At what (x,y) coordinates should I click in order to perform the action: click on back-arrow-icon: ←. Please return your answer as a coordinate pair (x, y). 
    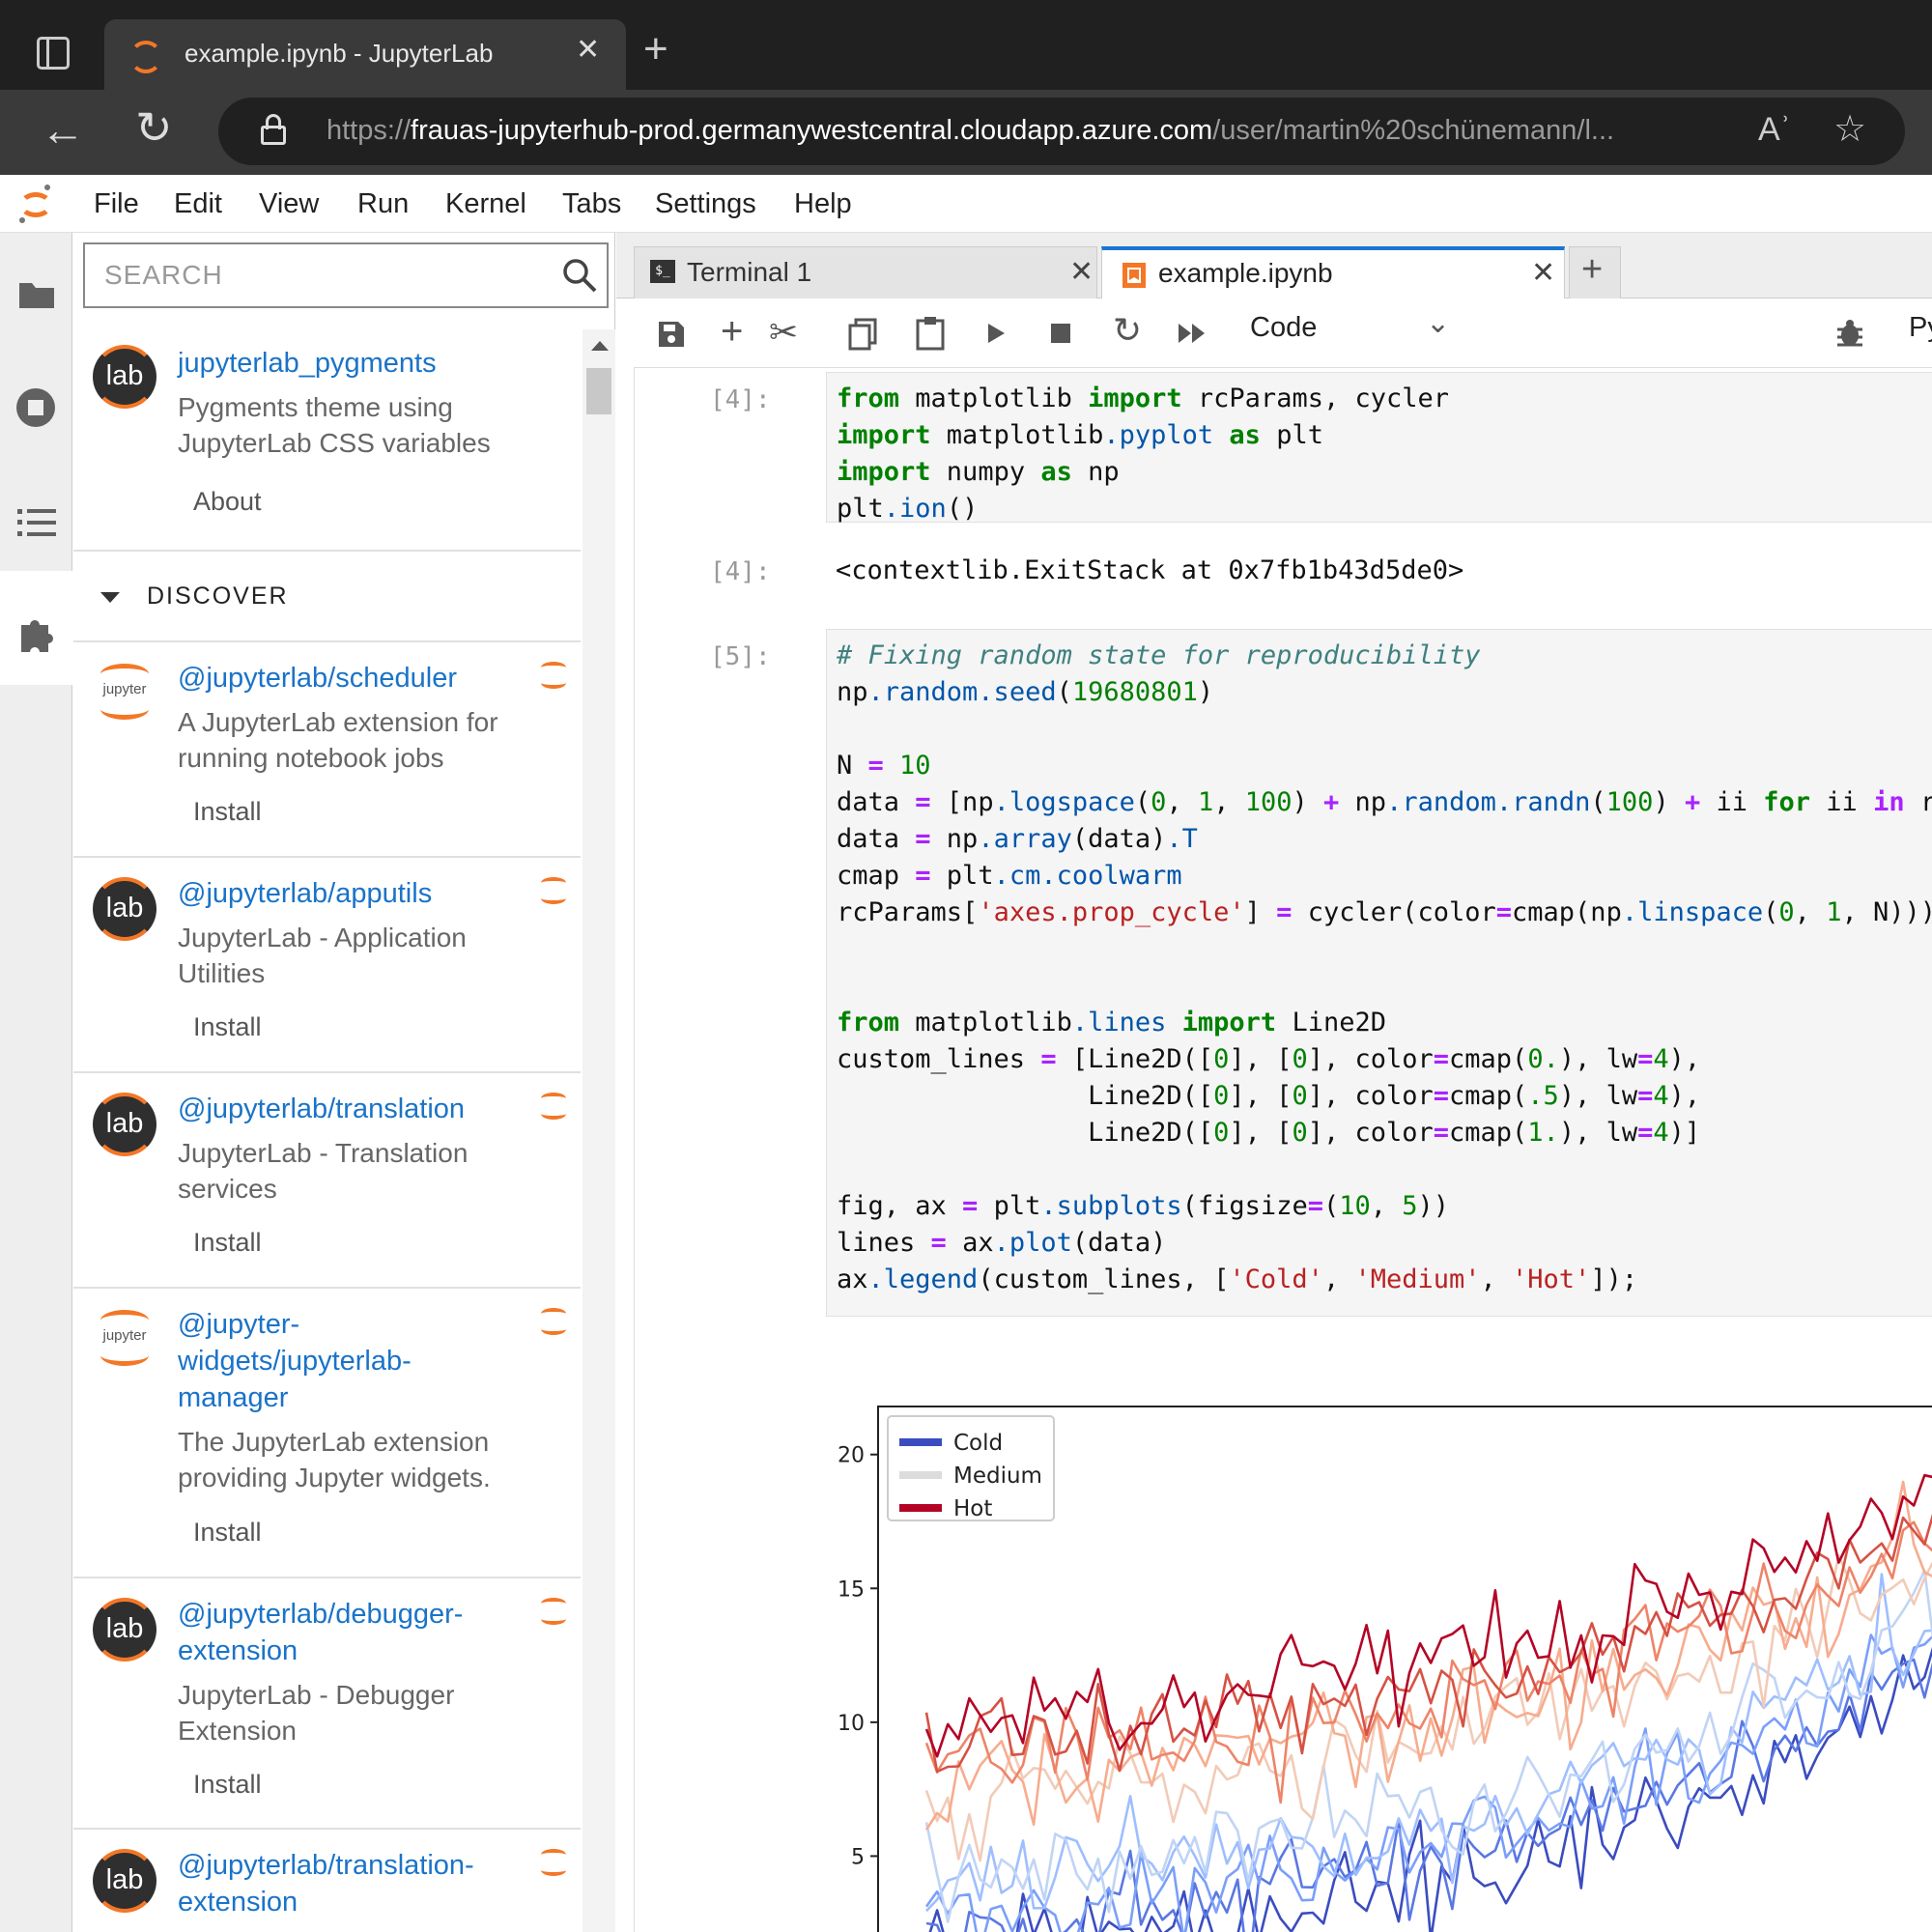
    Looking at the image, I should click on (63, 129).